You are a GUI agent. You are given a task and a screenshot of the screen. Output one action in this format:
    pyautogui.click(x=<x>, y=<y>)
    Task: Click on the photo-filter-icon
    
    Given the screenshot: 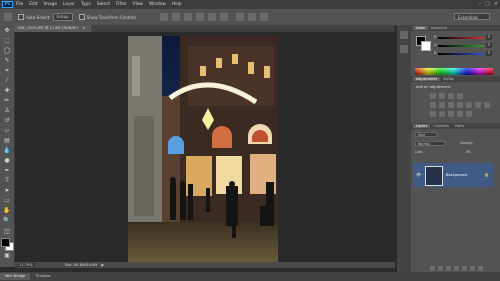 What is the action you would take?
    pyautogui.click(x=469, y=105)
    